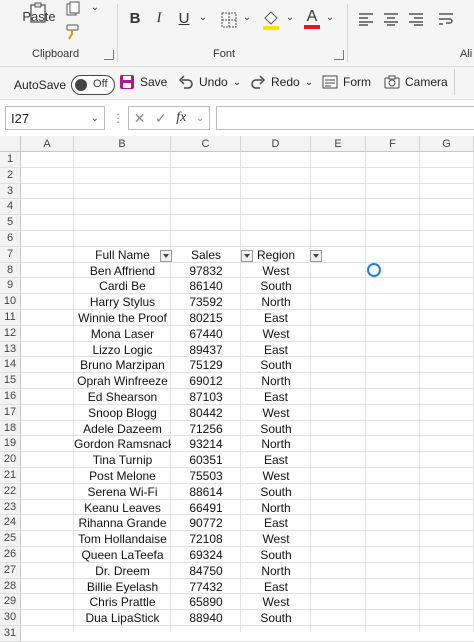 The image size is (474, 642). I want to click on sales-cell: 73592, so click(206, 303).